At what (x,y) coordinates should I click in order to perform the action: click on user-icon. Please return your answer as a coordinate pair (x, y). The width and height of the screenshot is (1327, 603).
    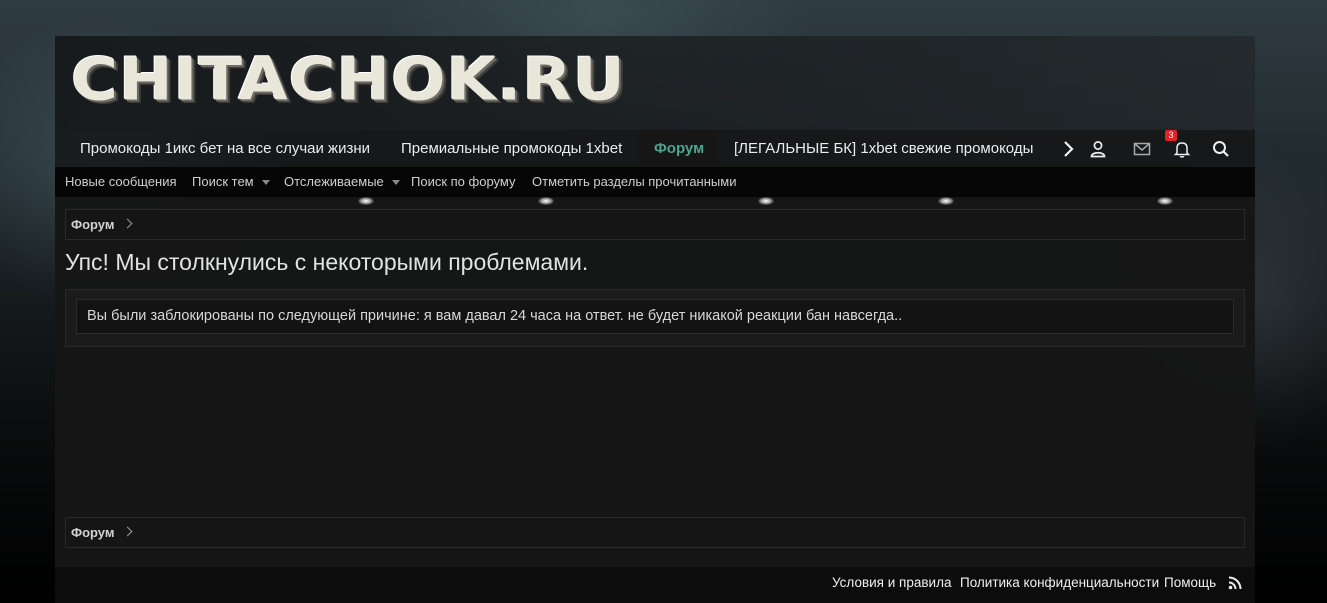
    Looking at the image, I should click on (1098, 149).